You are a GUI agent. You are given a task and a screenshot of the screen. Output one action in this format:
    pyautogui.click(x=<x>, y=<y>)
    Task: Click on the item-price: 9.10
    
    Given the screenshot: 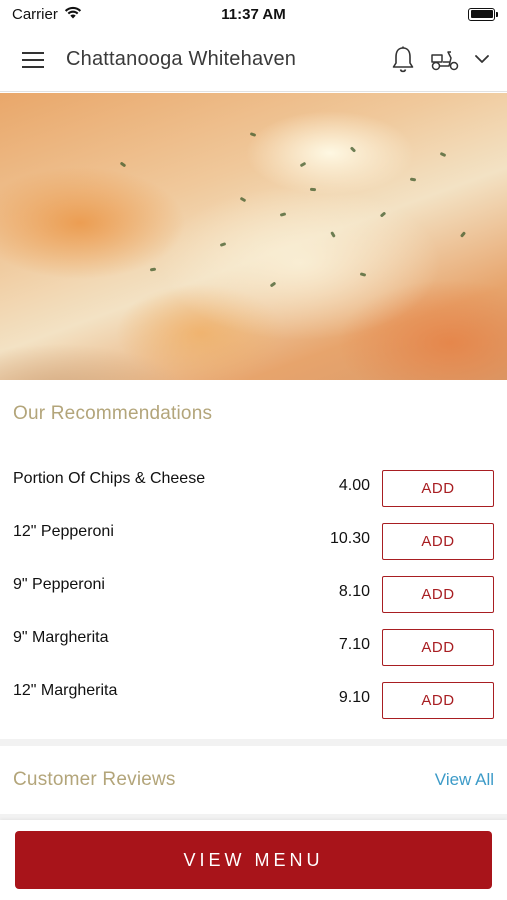 What is the action you would take?
    pyautogui.click(x=354, y=697)
    